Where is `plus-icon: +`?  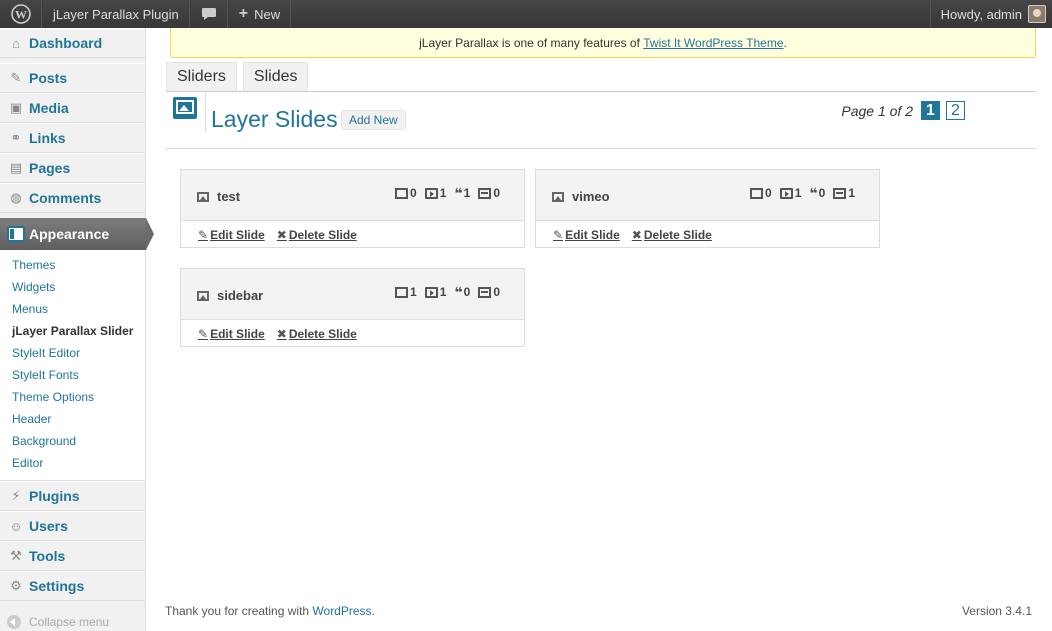 plus-icon: + is located at coordinates (243, 13).